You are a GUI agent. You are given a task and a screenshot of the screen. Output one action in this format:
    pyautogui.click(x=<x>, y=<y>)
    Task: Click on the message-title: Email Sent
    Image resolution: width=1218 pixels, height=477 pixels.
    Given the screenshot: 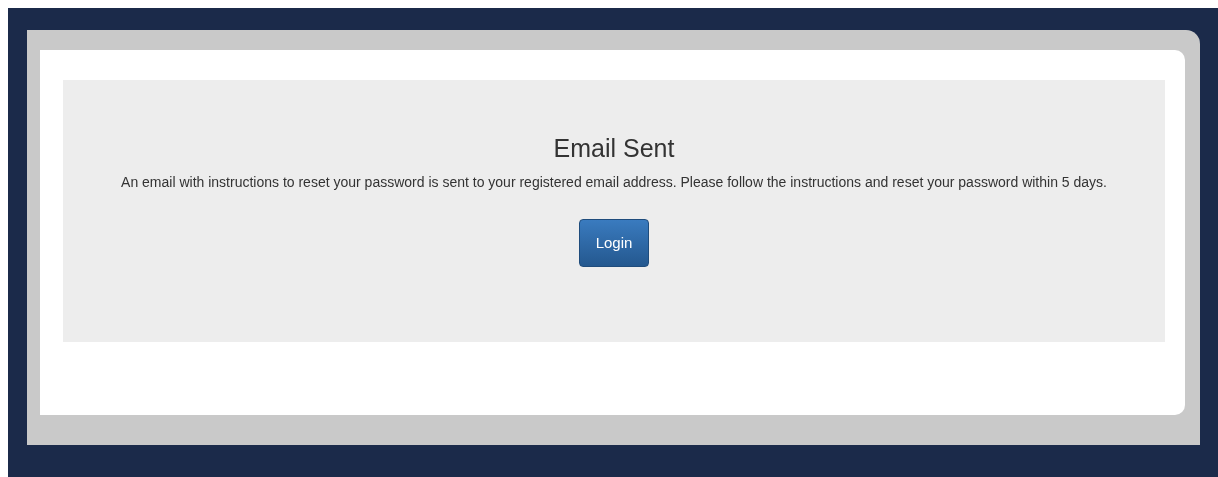 What is the action you would take?
    pyautogui.click(x=614, y=148)
    